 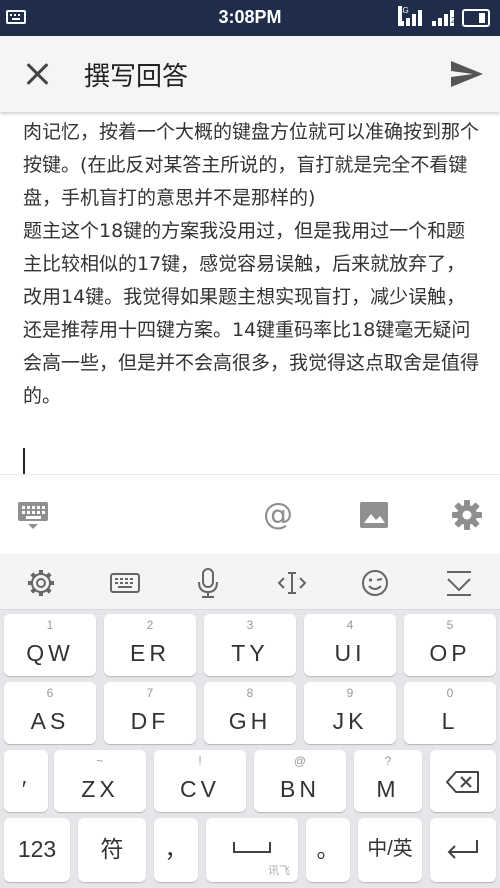 I want to click on signal-4g-icon: 4G, so click(x=410, y=16).